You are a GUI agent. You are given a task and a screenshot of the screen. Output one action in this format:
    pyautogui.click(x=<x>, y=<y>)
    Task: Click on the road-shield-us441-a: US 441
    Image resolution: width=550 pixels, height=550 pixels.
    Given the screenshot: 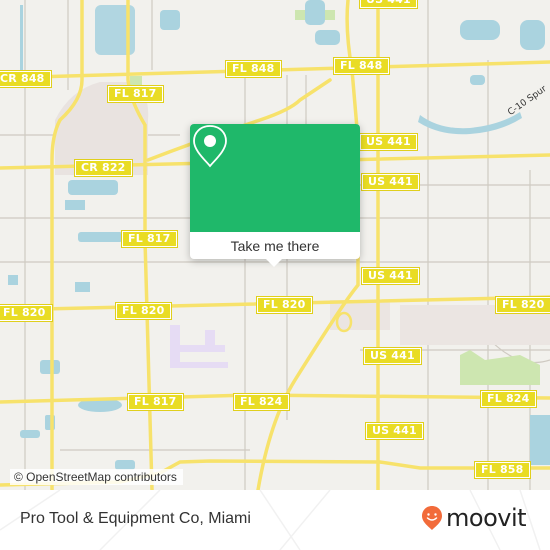 What is the action you would take?
    pyautogui.click(x=388, y=142)
    